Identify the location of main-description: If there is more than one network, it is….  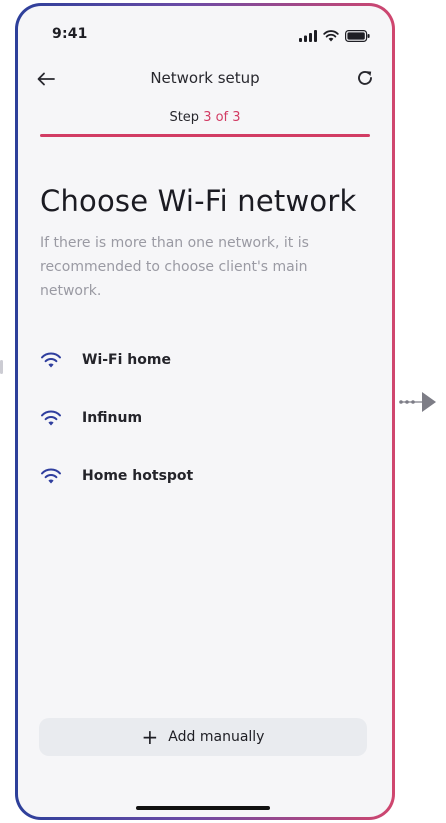
(174, 267).